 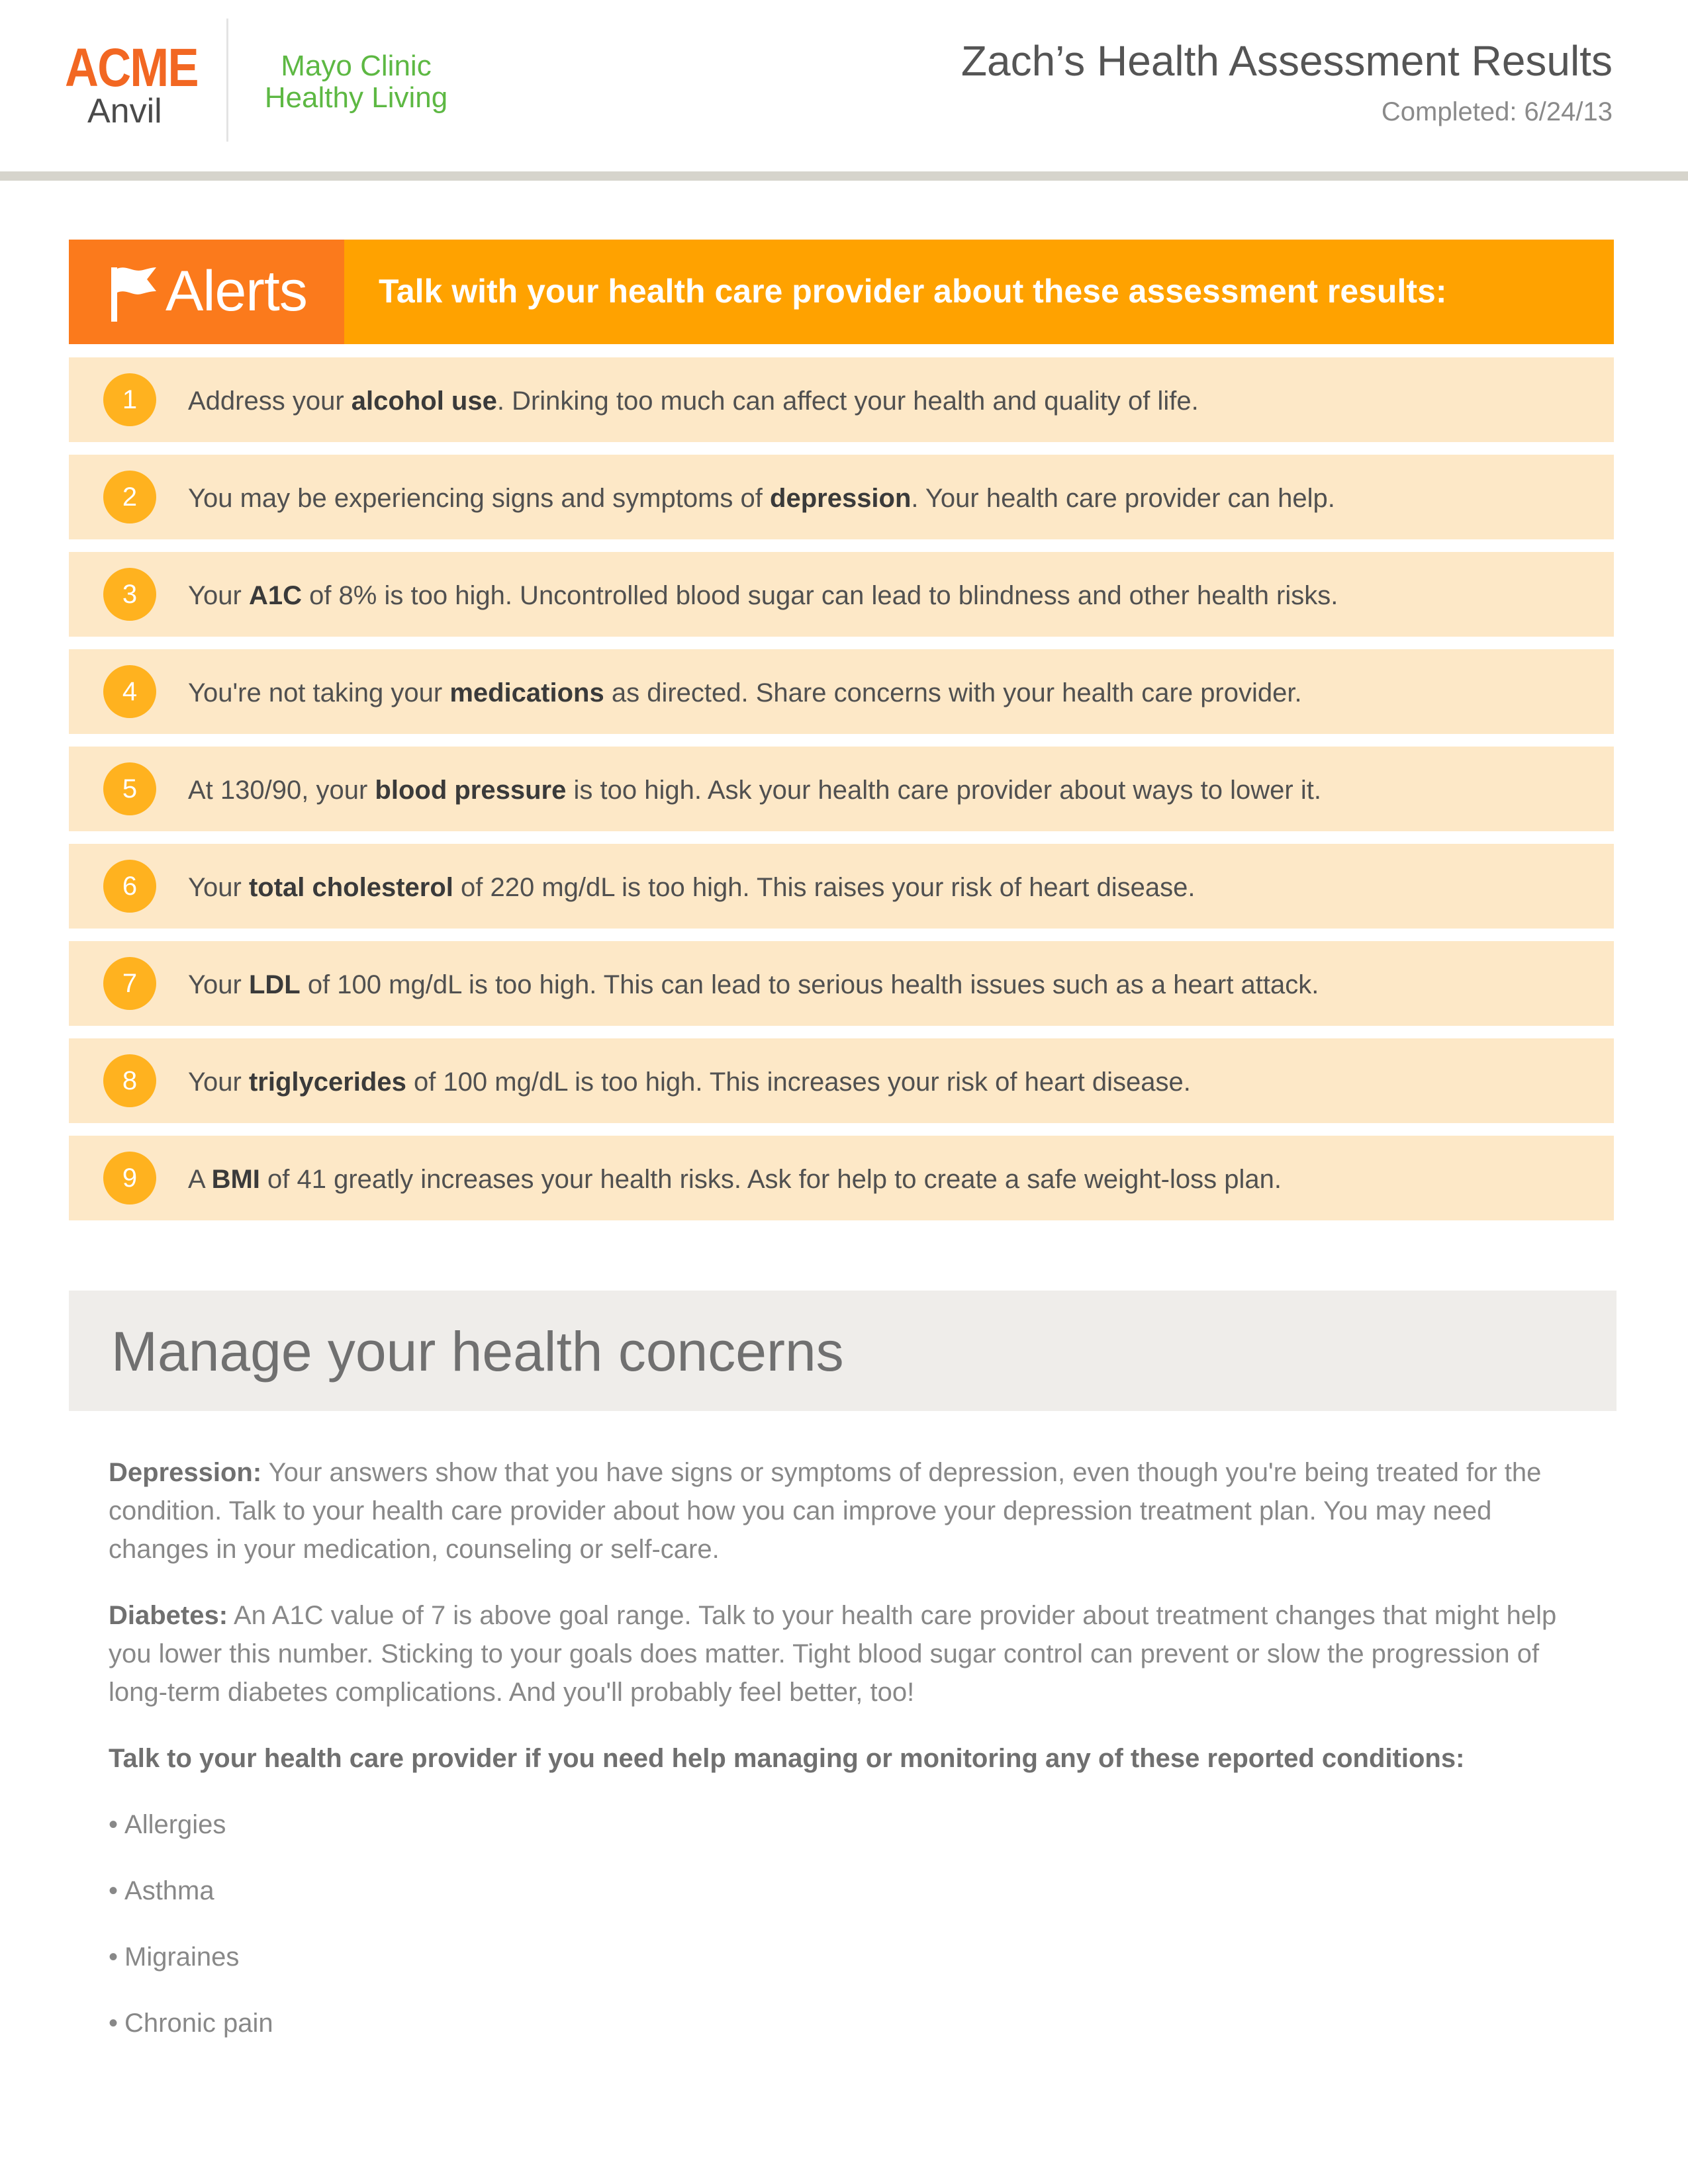 What do you see at coordinates (471, 791) in the screenshot?
I see `alert-keyword: blood pressure` at bounding box center [471, 791].